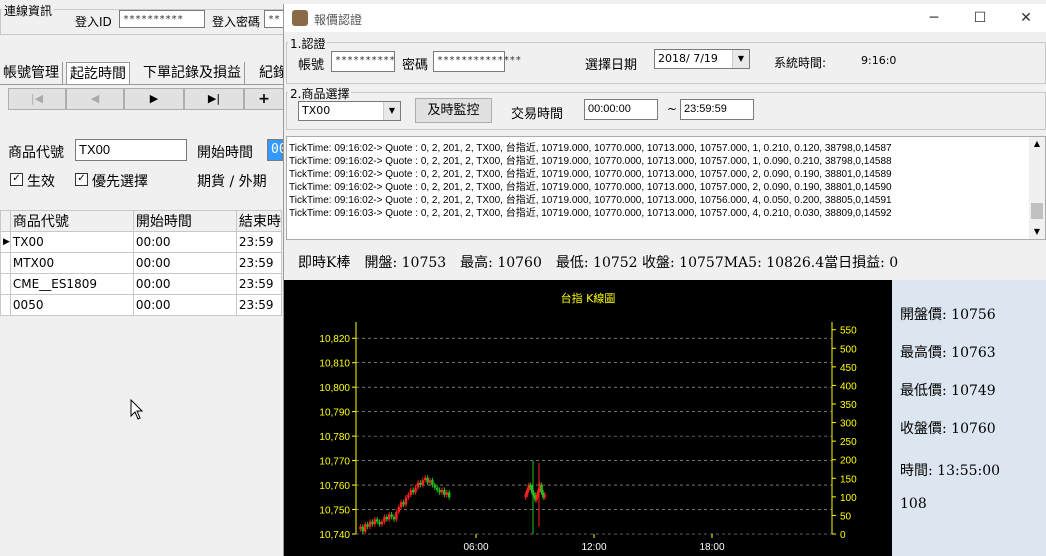  I want to click on left-tick-label: 10,810, so click(334, 364).